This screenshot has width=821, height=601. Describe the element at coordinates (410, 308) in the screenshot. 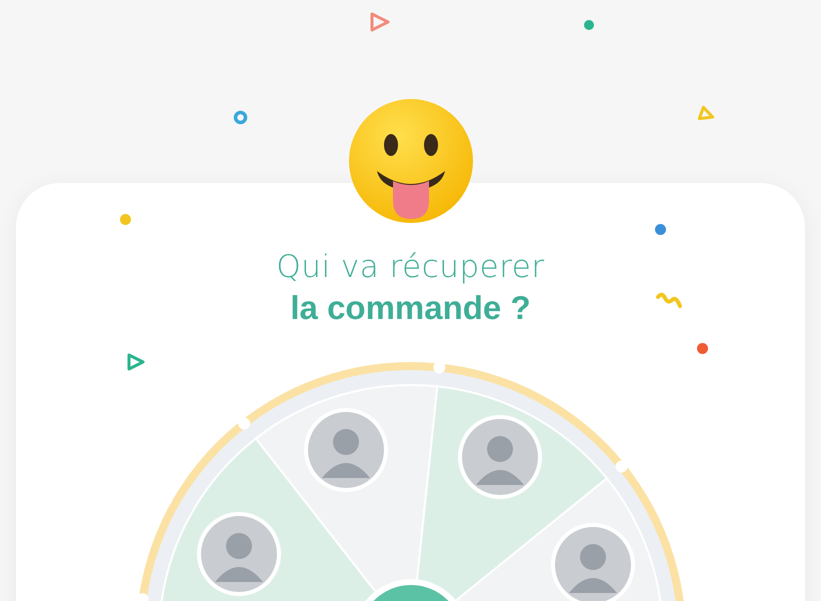

I see `heading-line: la commande ?` at that location.